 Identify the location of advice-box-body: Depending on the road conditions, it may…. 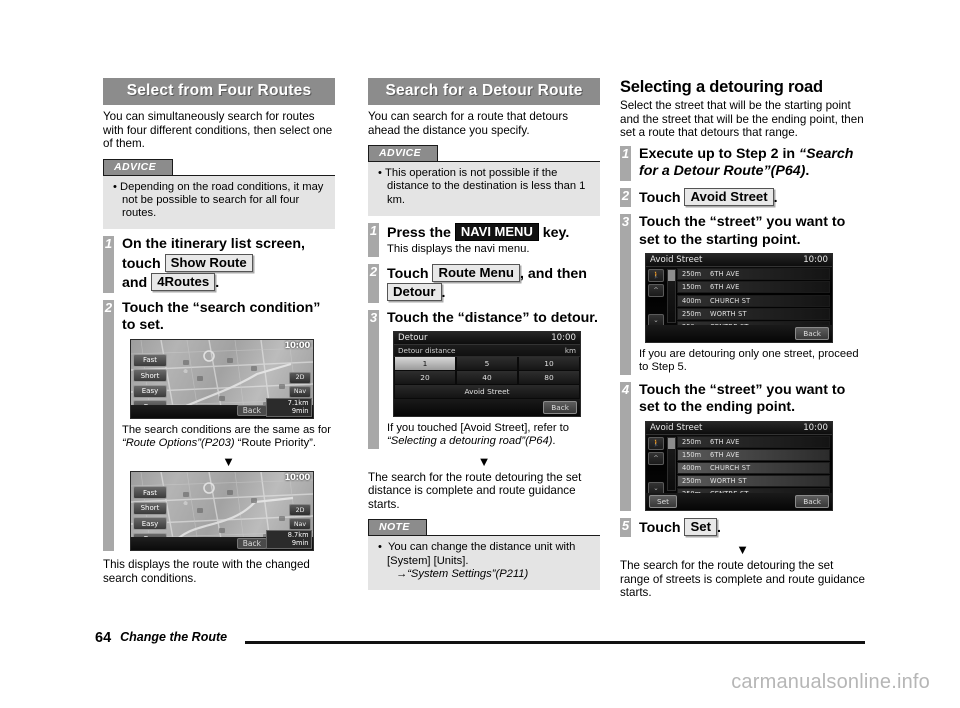
(219, 202).